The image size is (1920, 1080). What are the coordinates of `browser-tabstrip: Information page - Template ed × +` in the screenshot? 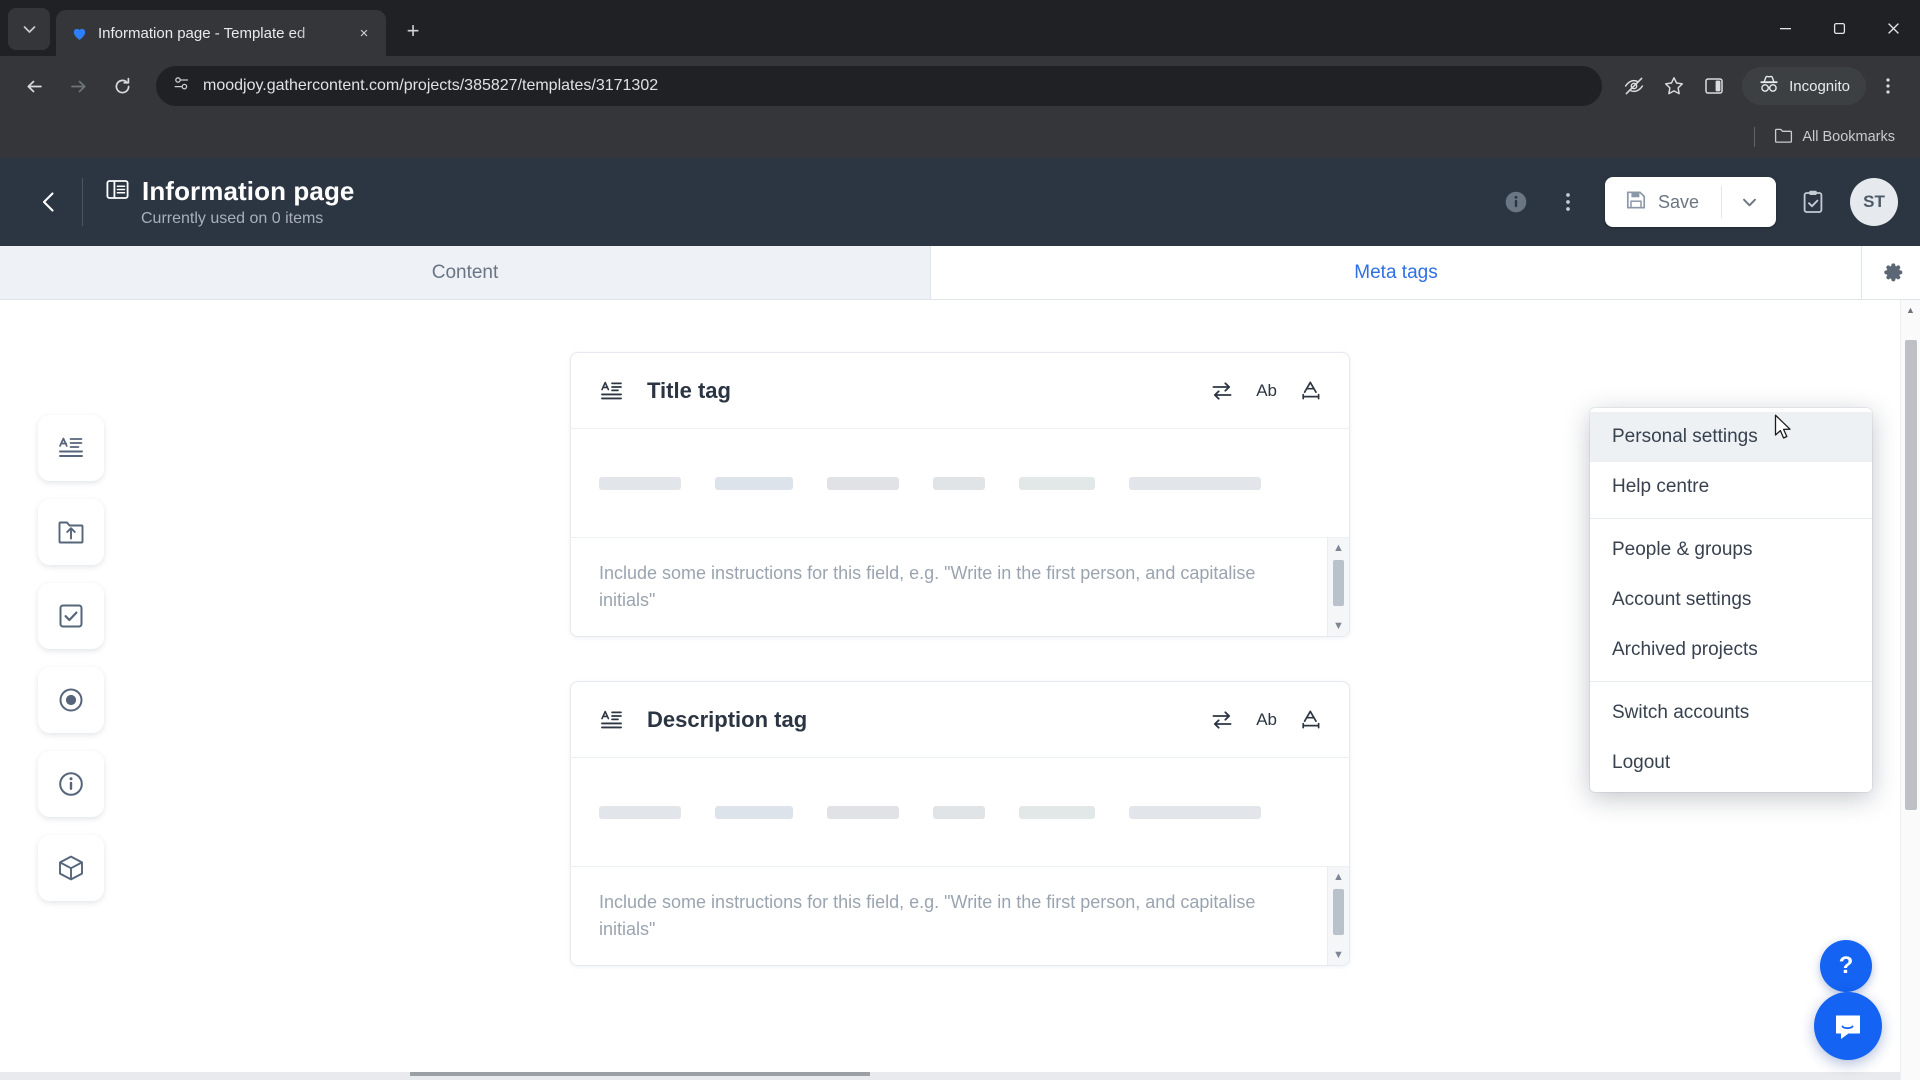 It's located at (960, 28).